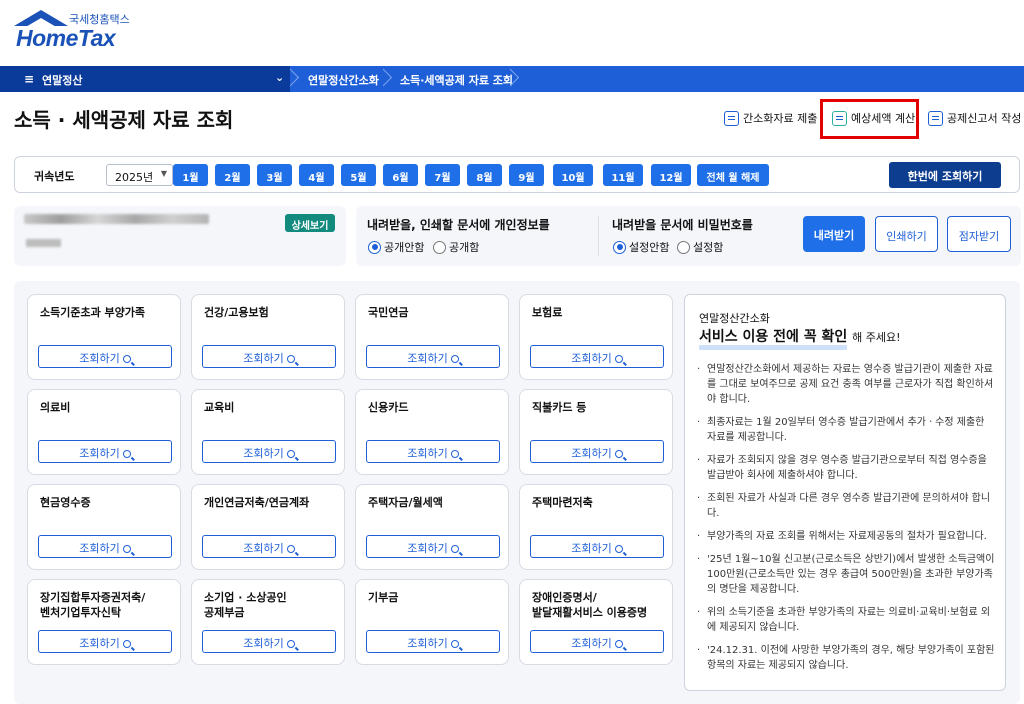  What do you see at coordinates (596, 527) in the screenshot?
I see `deduction-card: 주택마련저축조회하기` at bounding box center [596, 527].